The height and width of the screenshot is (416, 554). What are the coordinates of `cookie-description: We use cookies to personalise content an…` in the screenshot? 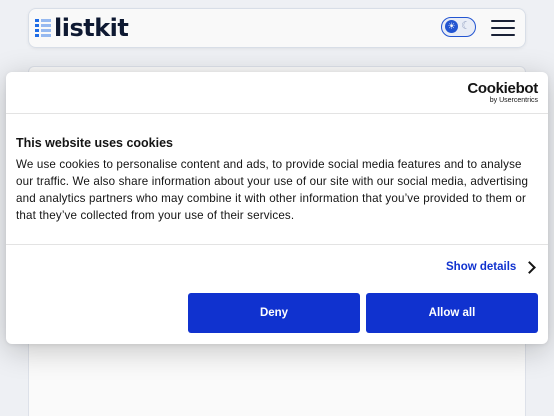 It's located at (272, 190).